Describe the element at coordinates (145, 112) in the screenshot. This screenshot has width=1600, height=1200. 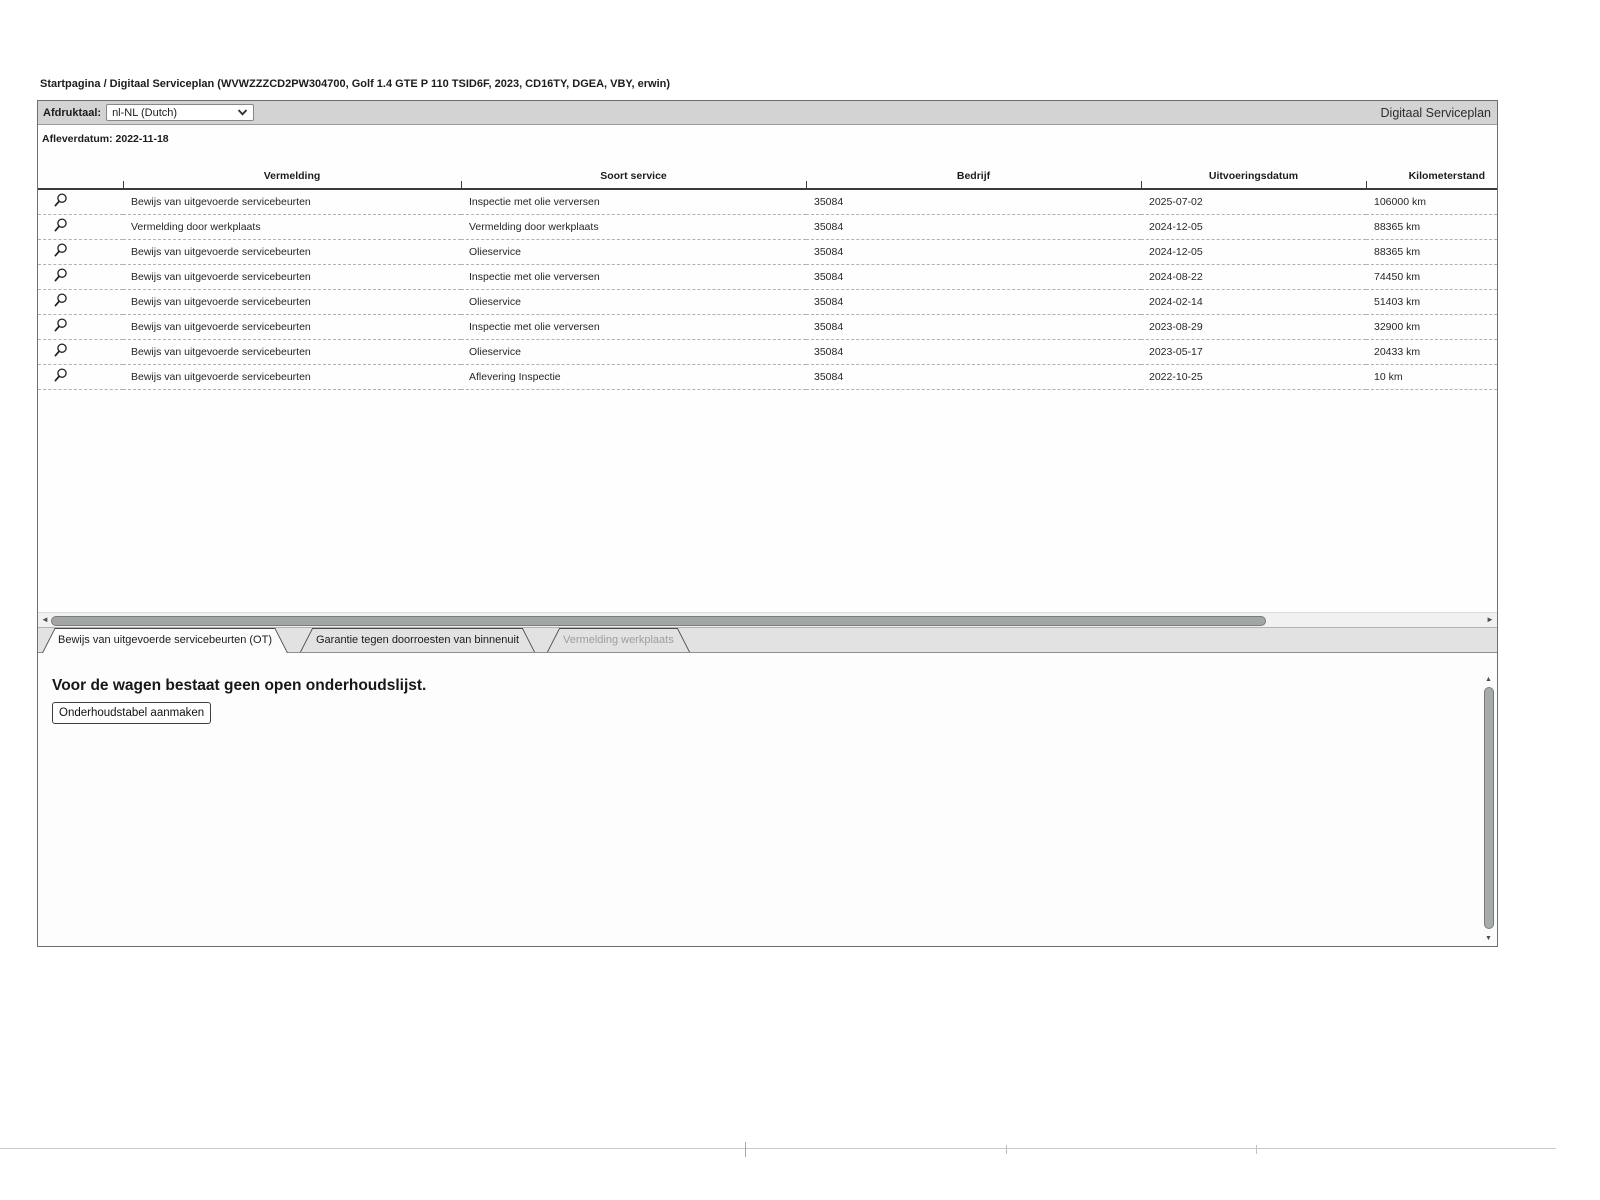
I see `print-language-value: nl-NL (Dutch)` at that location.